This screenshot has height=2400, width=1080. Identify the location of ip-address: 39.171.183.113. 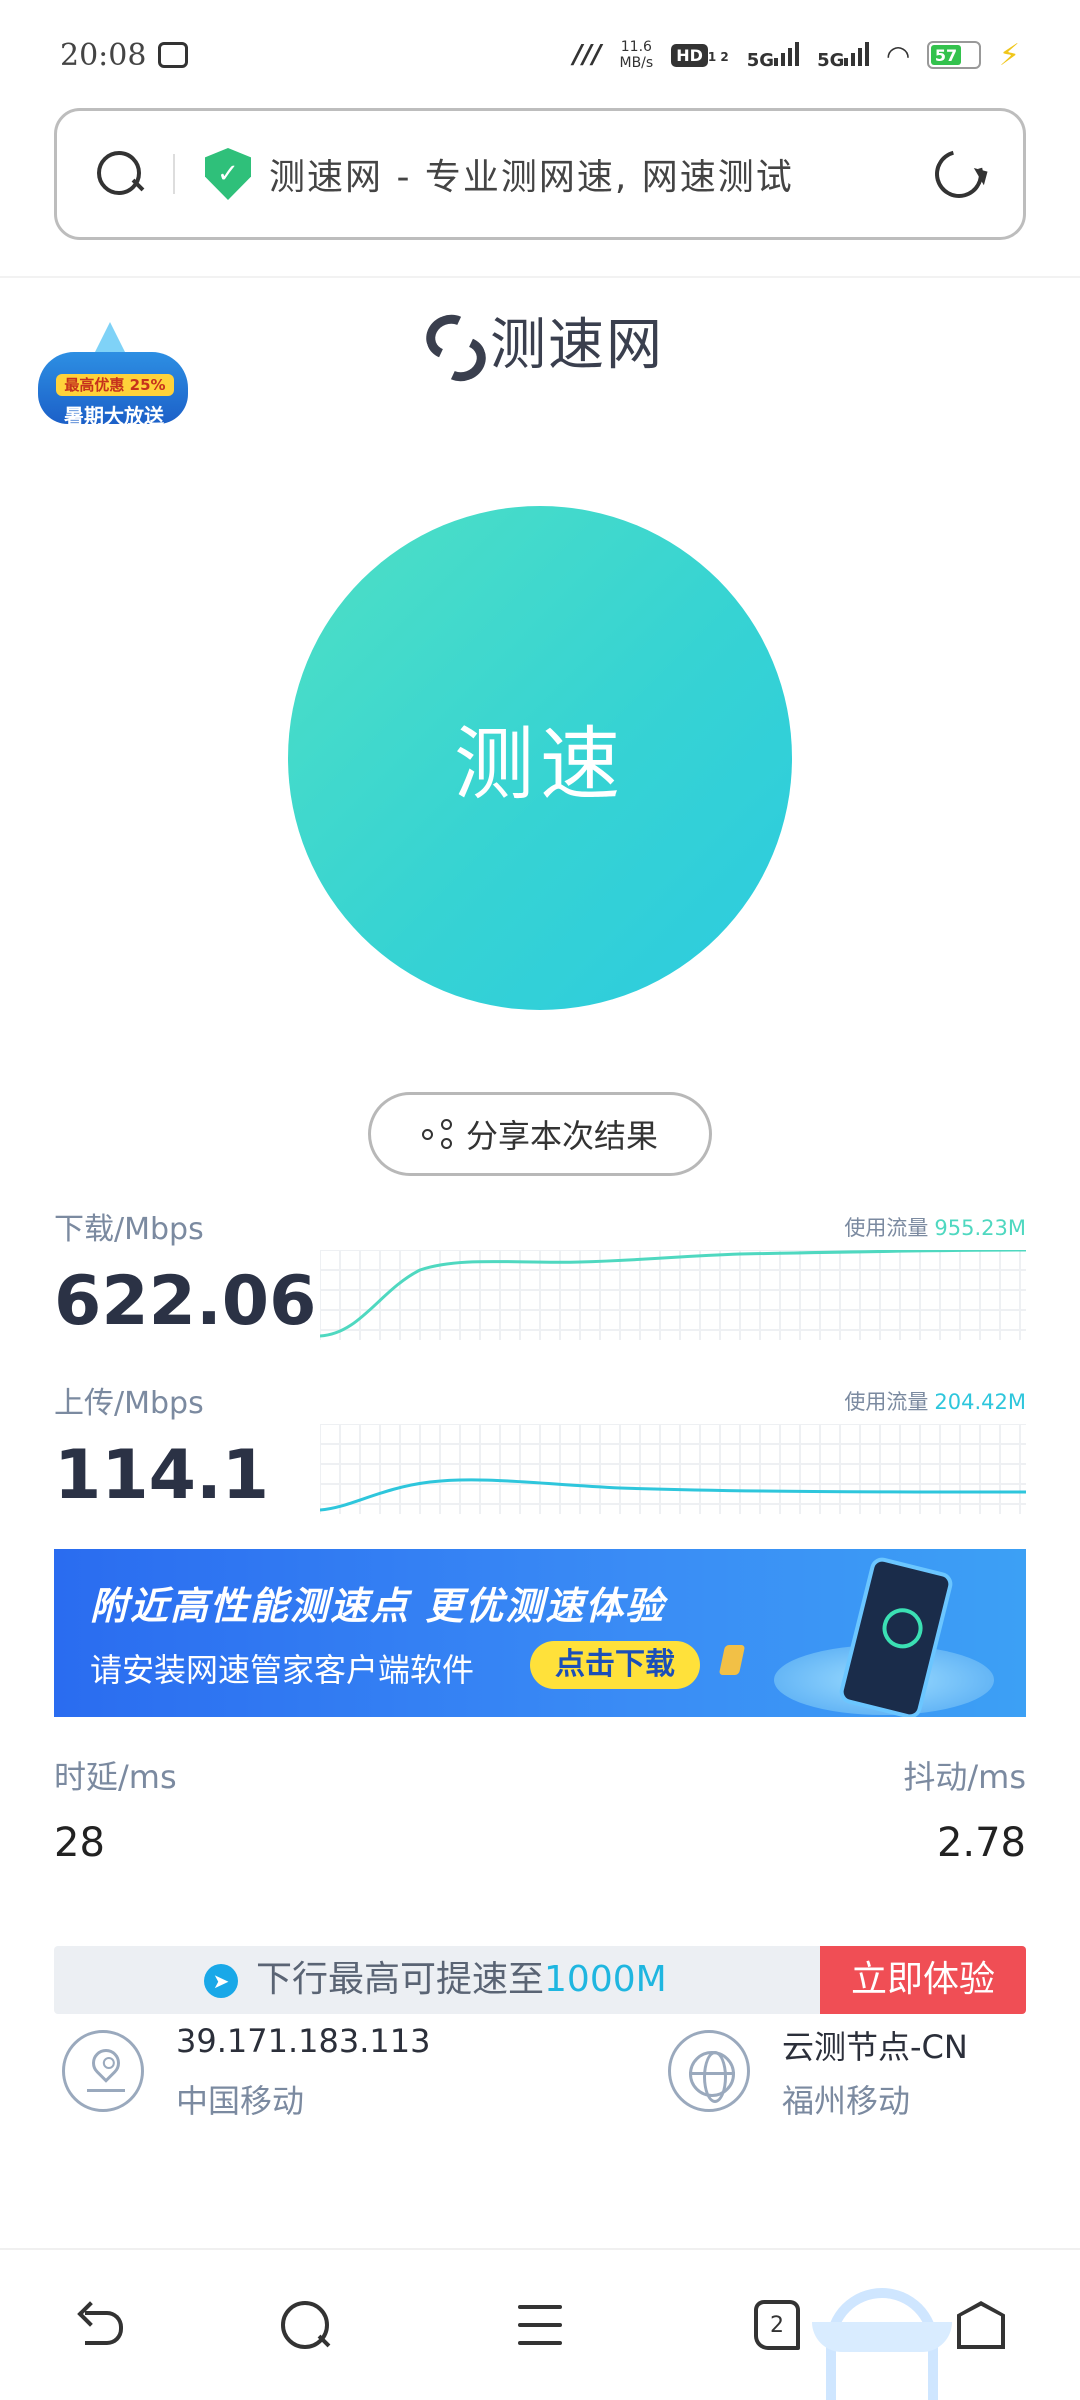
(303, 2041).